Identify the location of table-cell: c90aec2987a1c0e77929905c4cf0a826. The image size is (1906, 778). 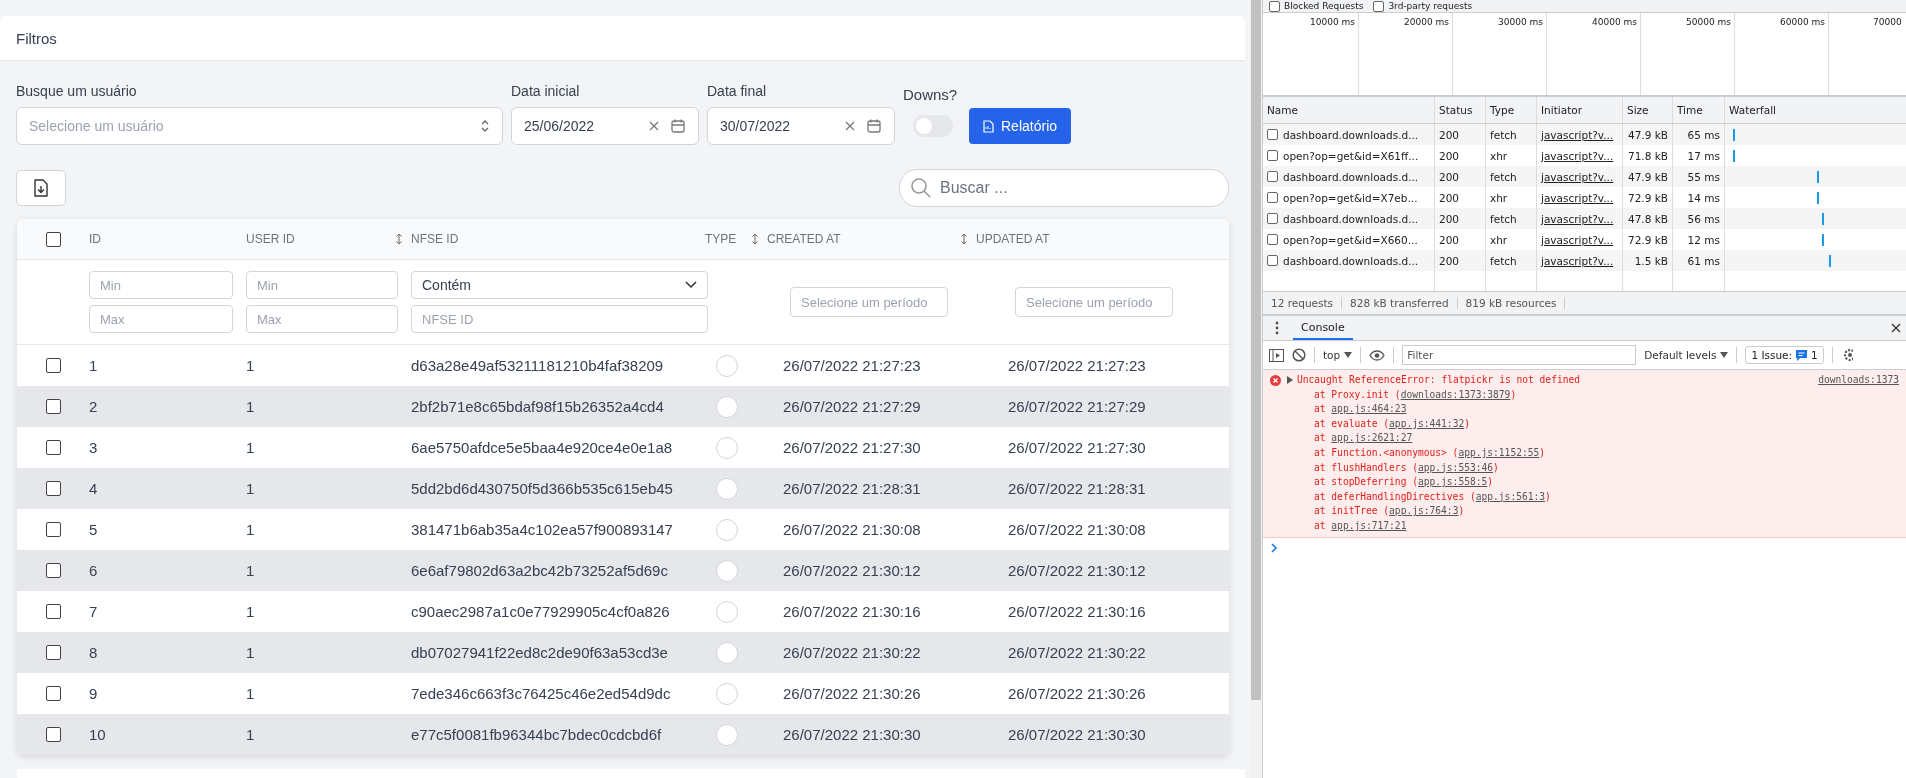
(540, 611).